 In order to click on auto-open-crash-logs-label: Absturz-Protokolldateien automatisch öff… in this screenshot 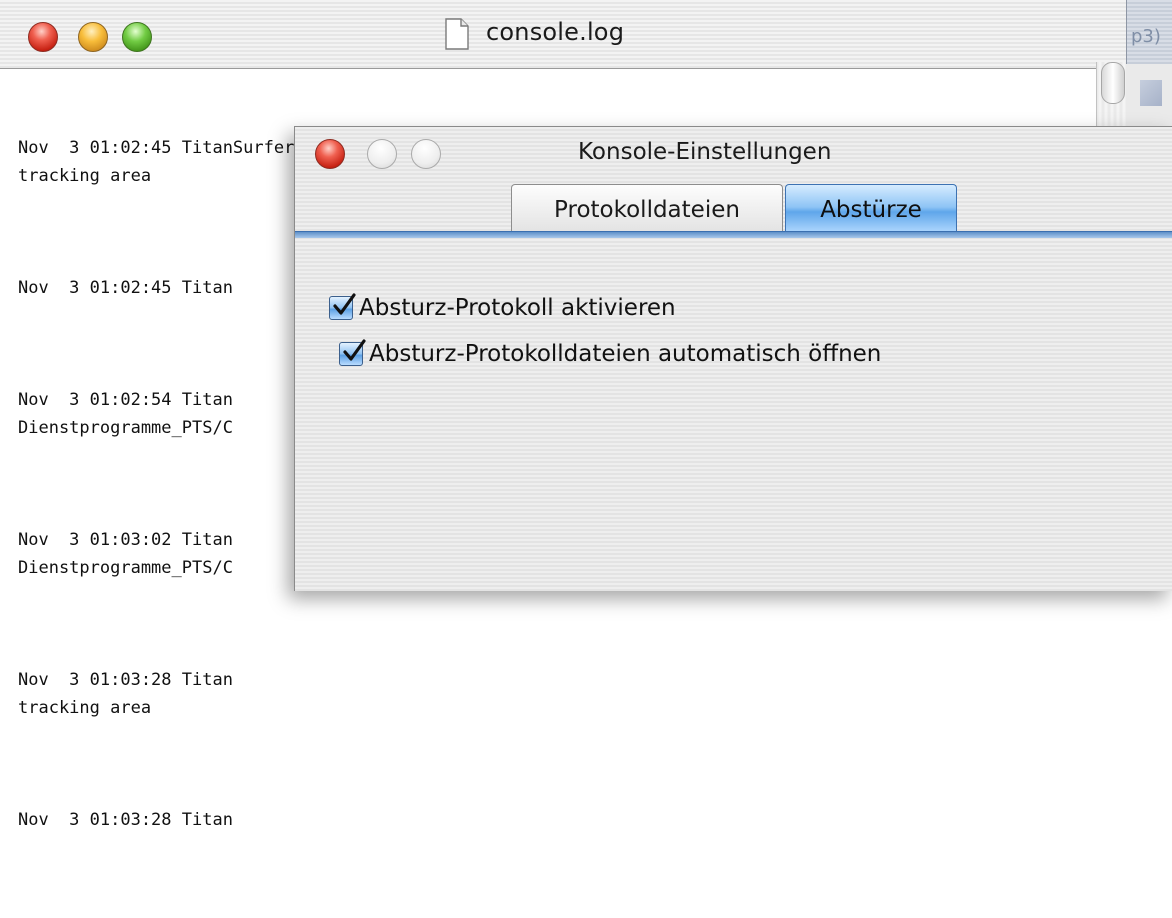, I will do `click(625, 354)`.